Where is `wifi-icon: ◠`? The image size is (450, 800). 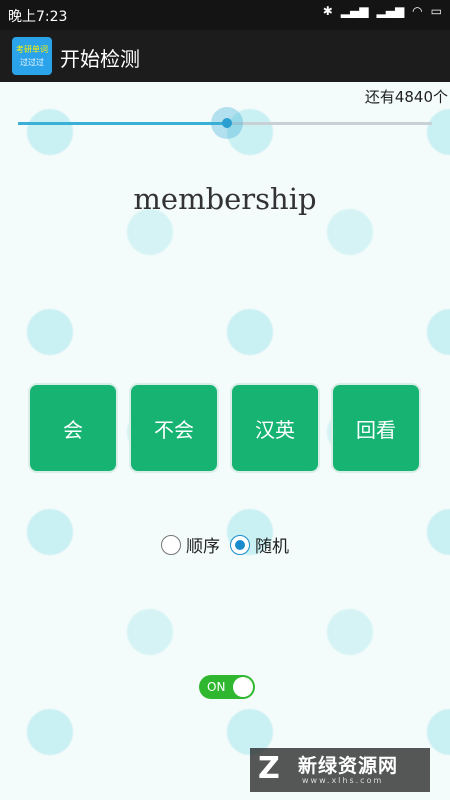
wifi-icon: ◠ is located at coordinates (417, 11).